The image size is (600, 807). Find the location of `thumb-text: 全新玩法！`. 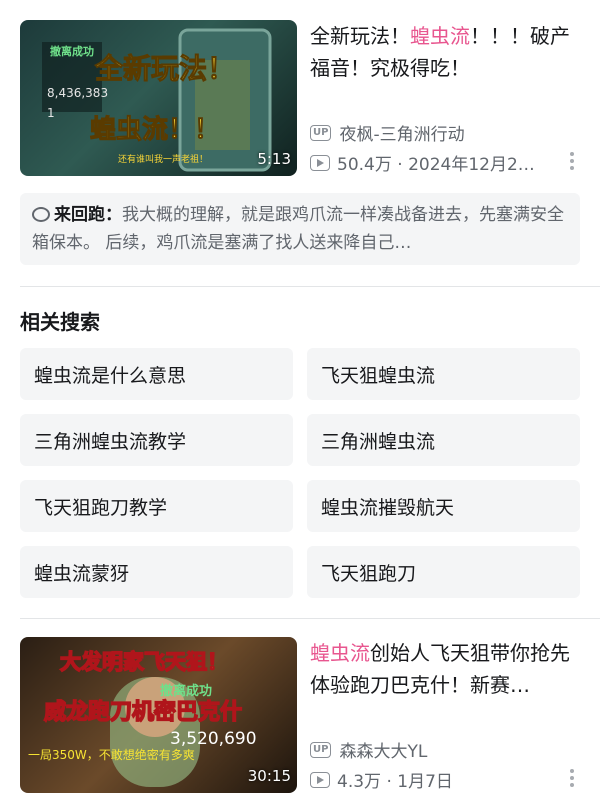

thumb-text: 全新玩法！ is located at coordinates (164, 68).